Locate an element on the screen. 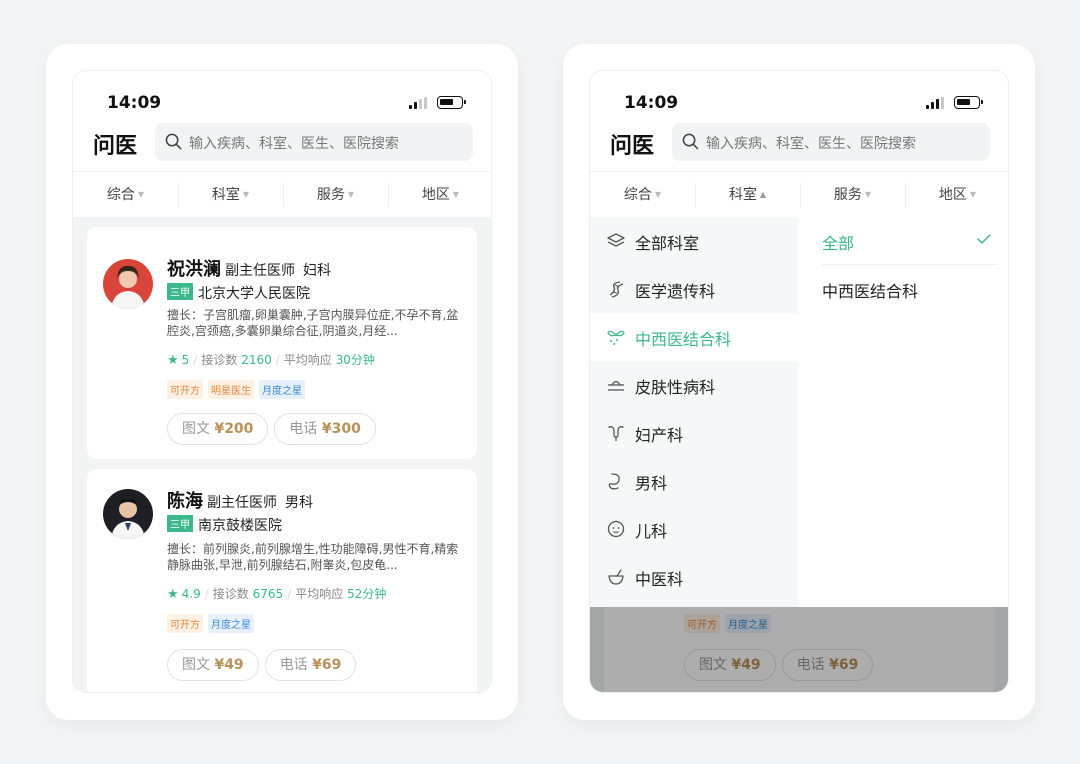 The width and height of the screenshot is (1080, 764). dept-item-all: 全部科室 is located at coordinates (694, 241).